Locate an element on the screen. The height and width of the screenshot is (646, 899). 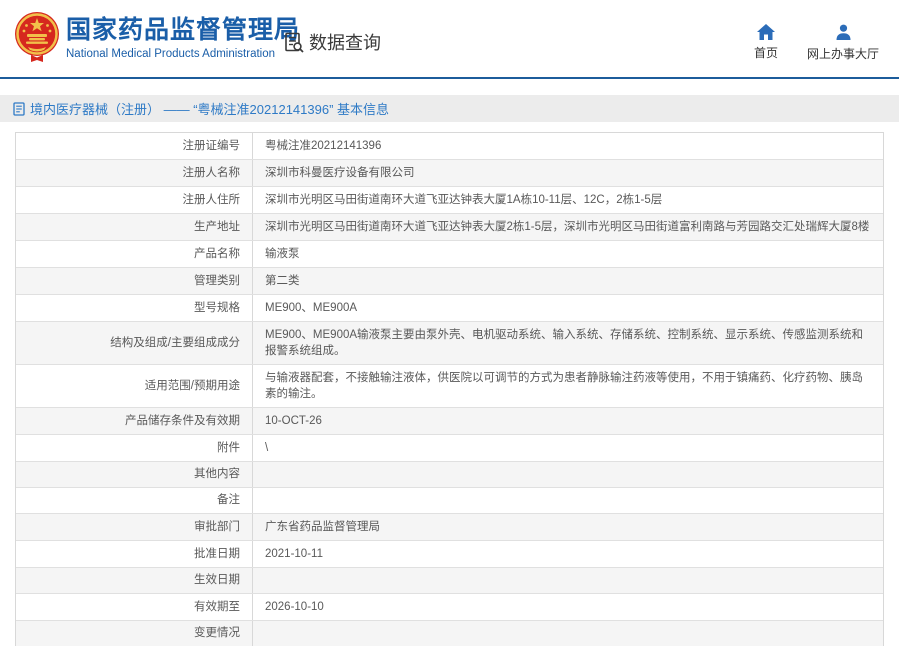
table-row: 附件 \ is located at coordinates (449, 447).